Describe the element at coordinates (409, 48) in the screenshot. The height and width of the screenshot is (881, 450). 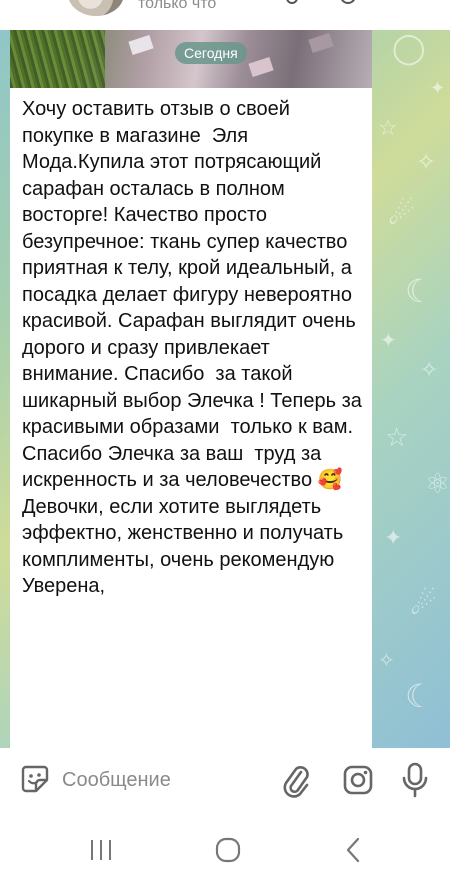
I see `planet-doodle-icon: ◯` at that location.